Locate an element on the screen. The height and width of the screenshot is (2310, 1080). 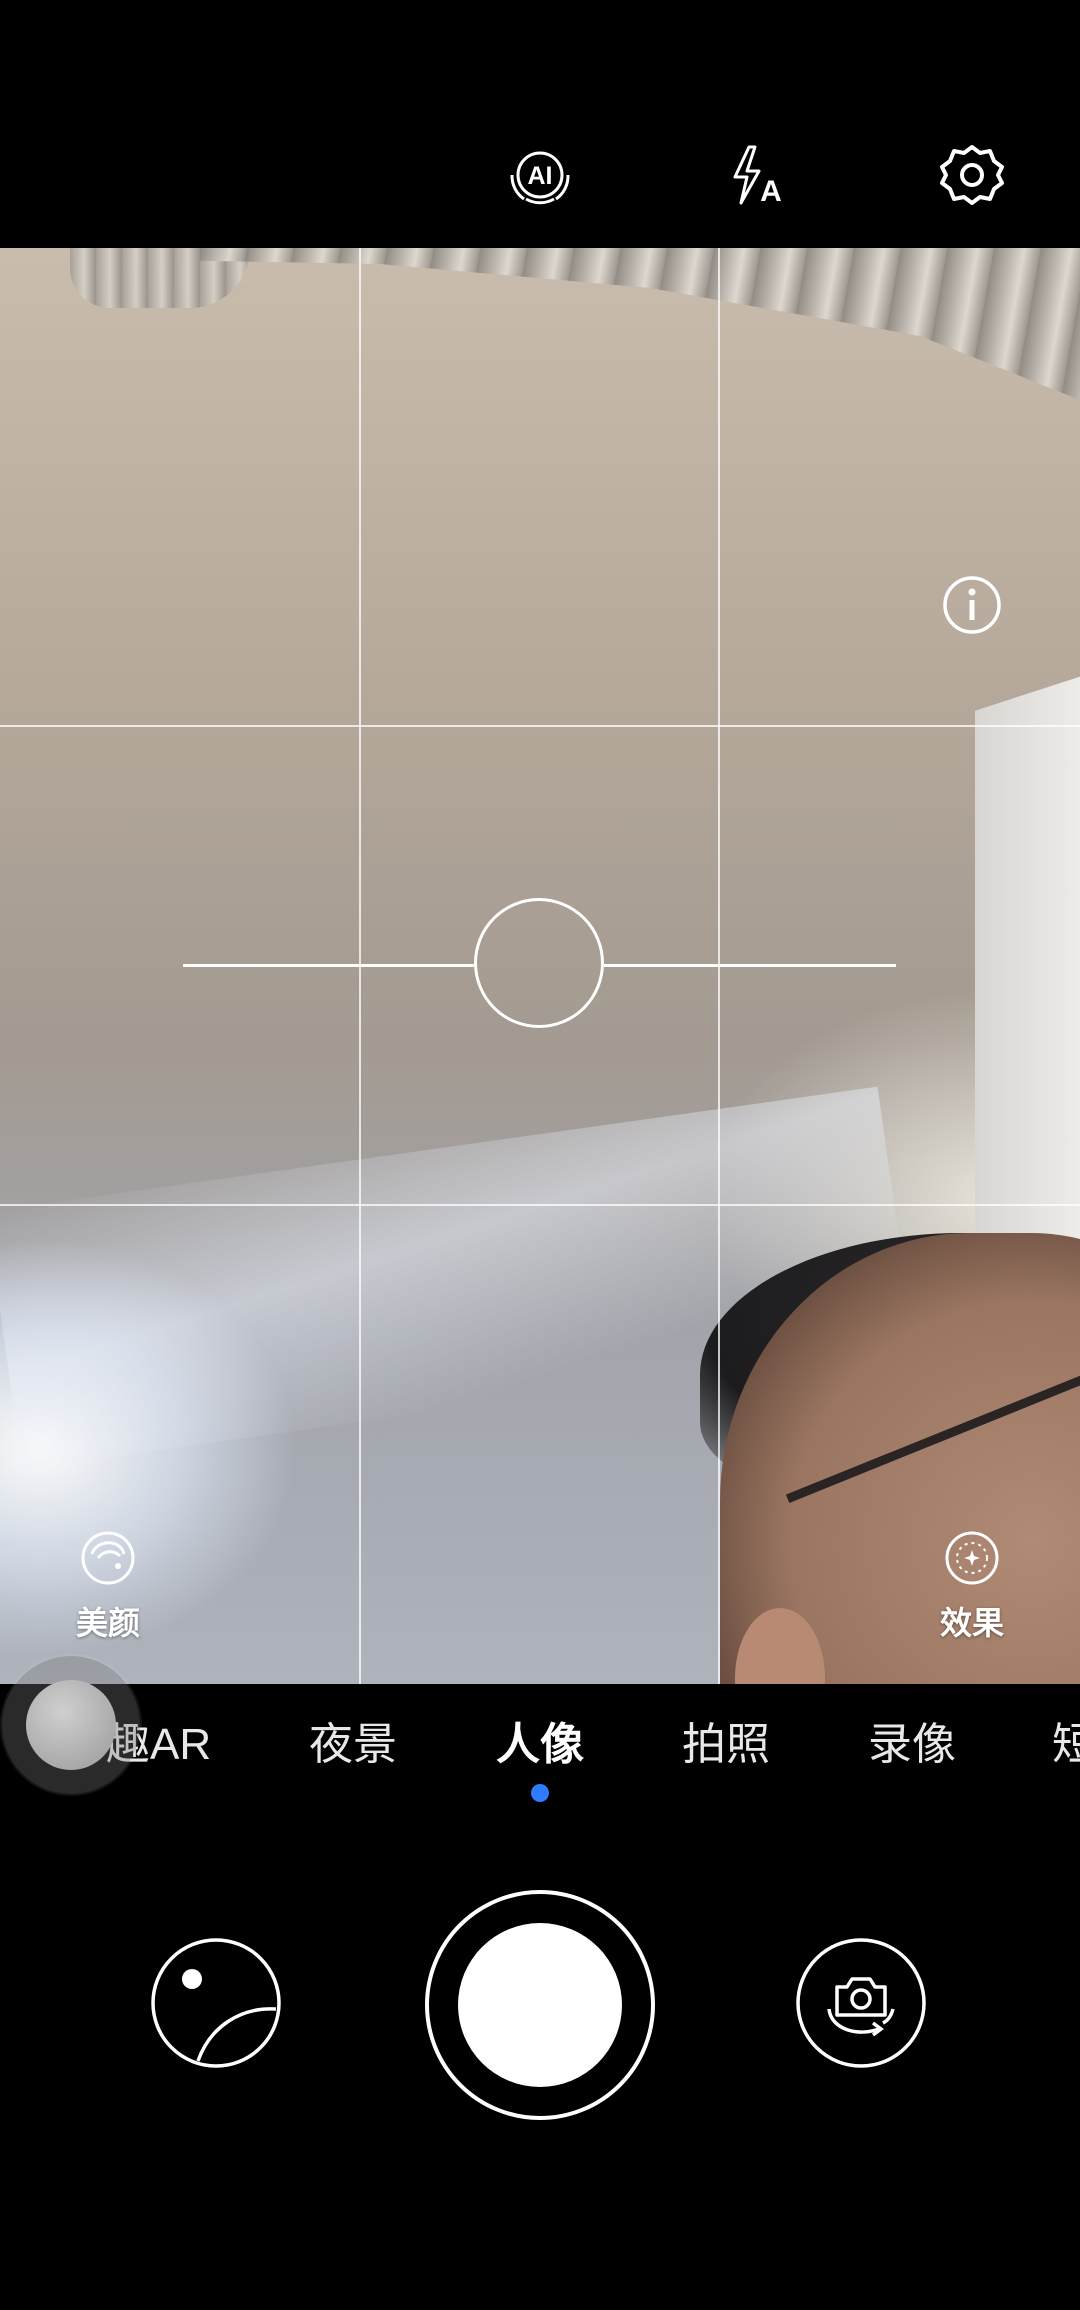
ai-button: AI is located at coordinates (540, 175).